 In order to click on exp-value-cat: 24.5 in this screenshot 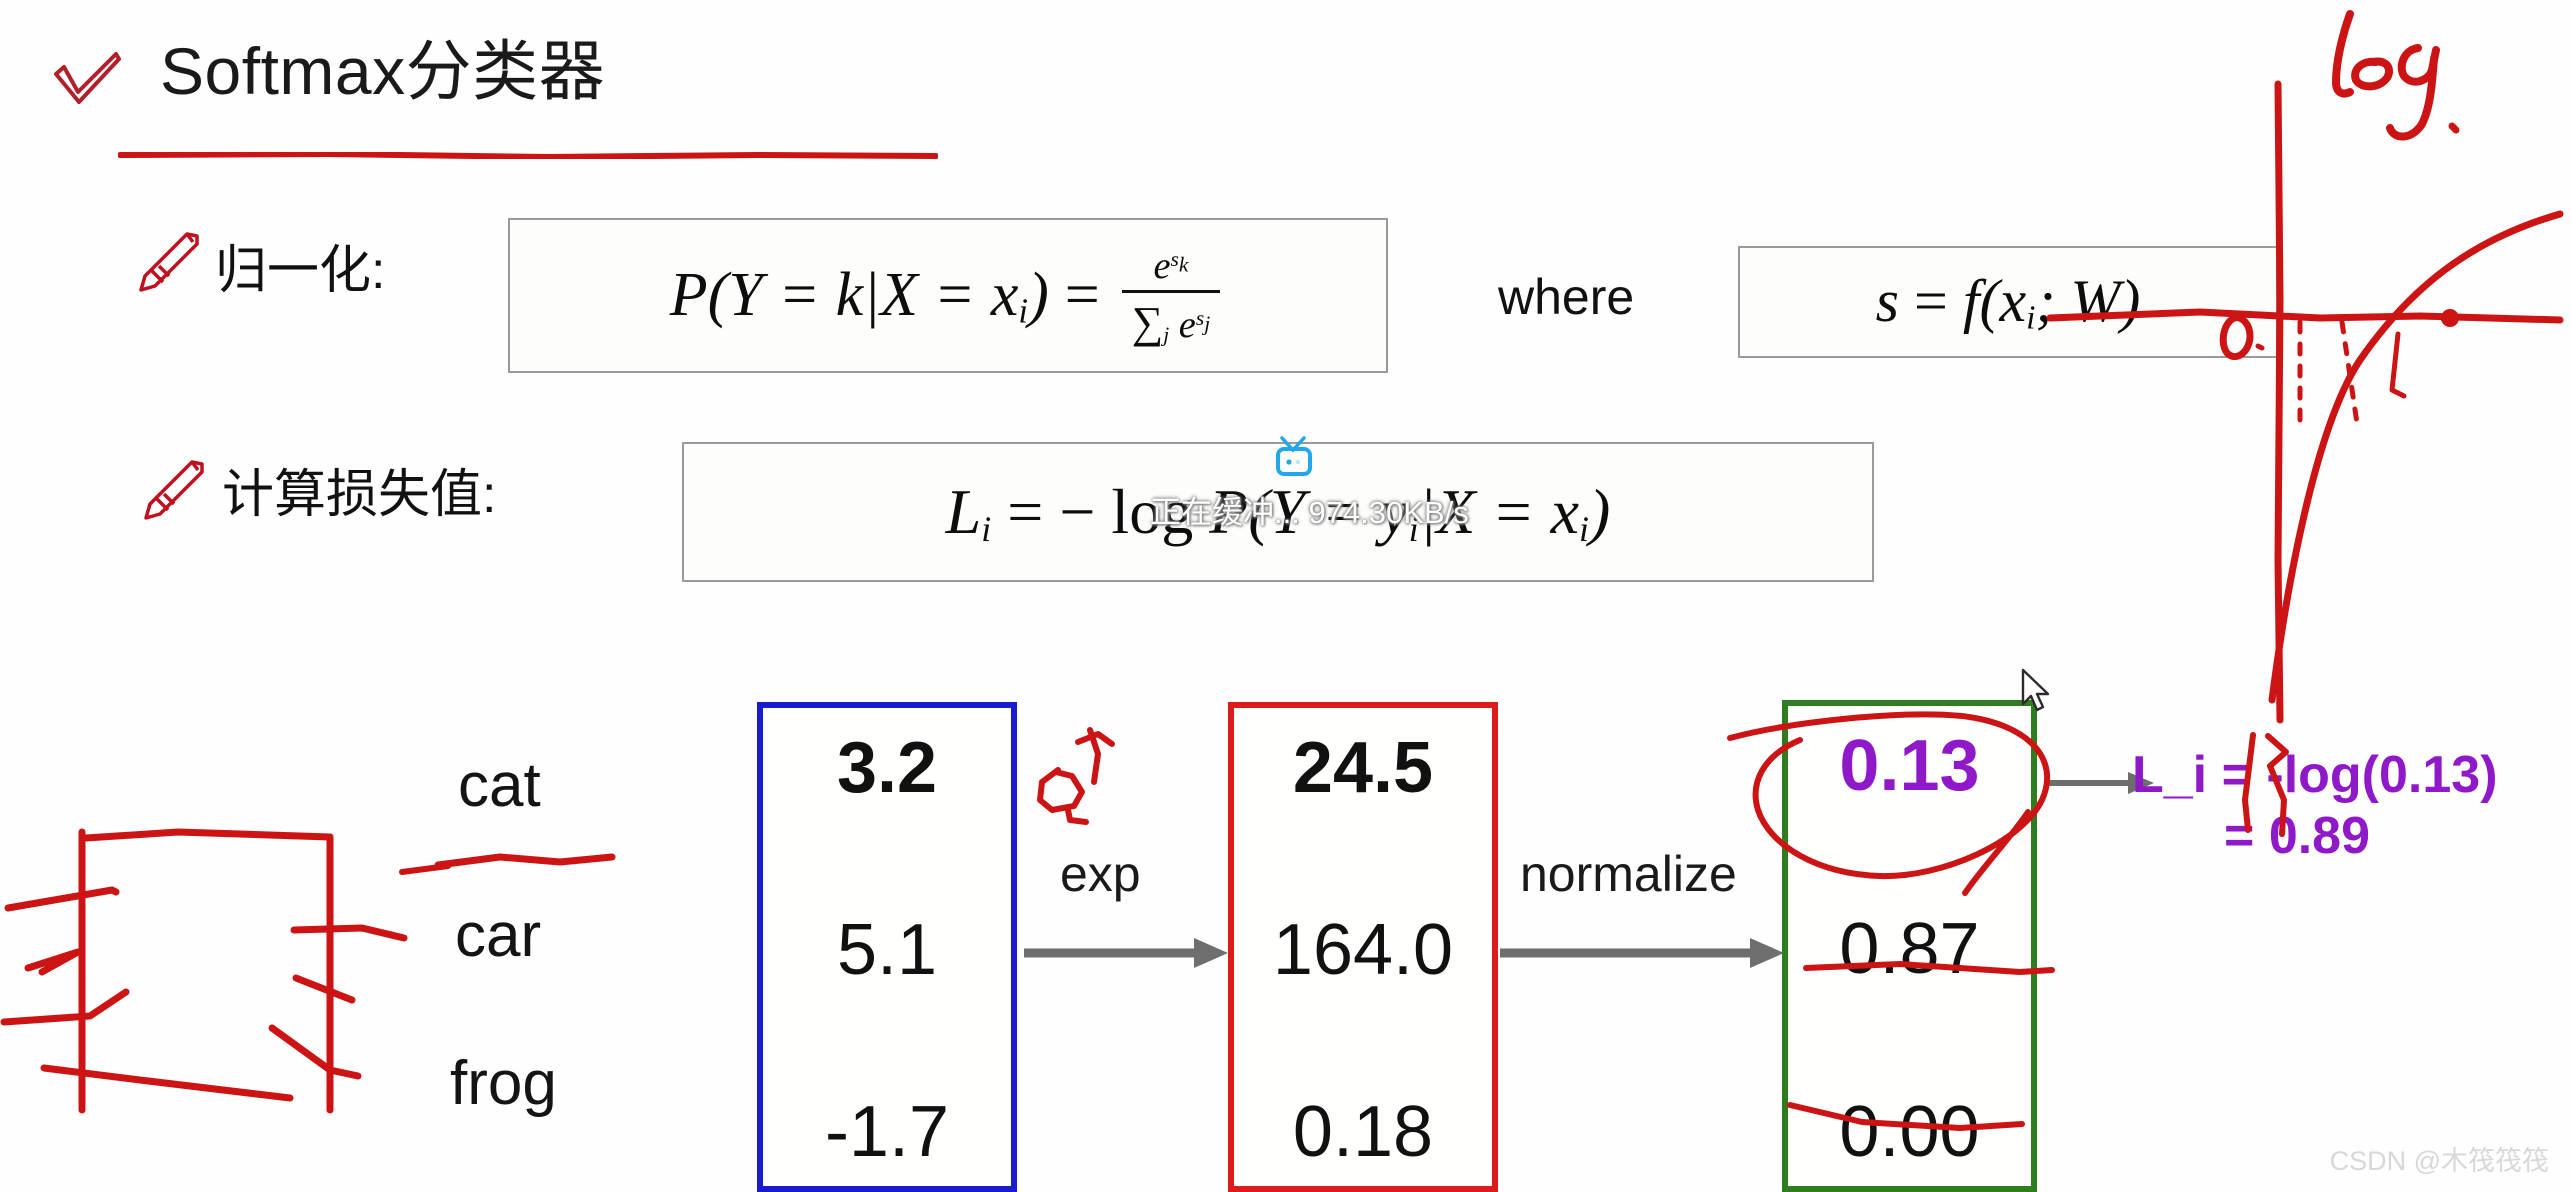, I will do `click(1363, 768)`.